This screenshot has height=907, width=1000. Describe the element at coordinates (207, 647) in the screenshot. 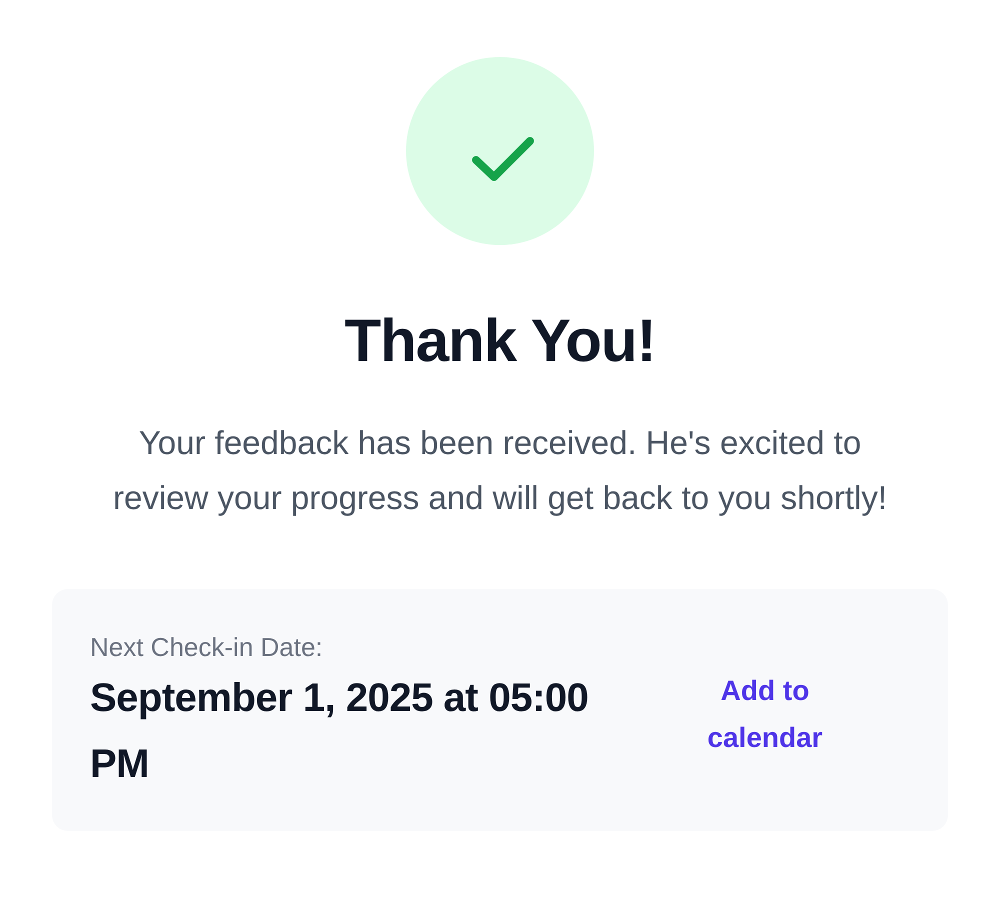

I see `checkin-label: Next Check-in Date:` at that location.